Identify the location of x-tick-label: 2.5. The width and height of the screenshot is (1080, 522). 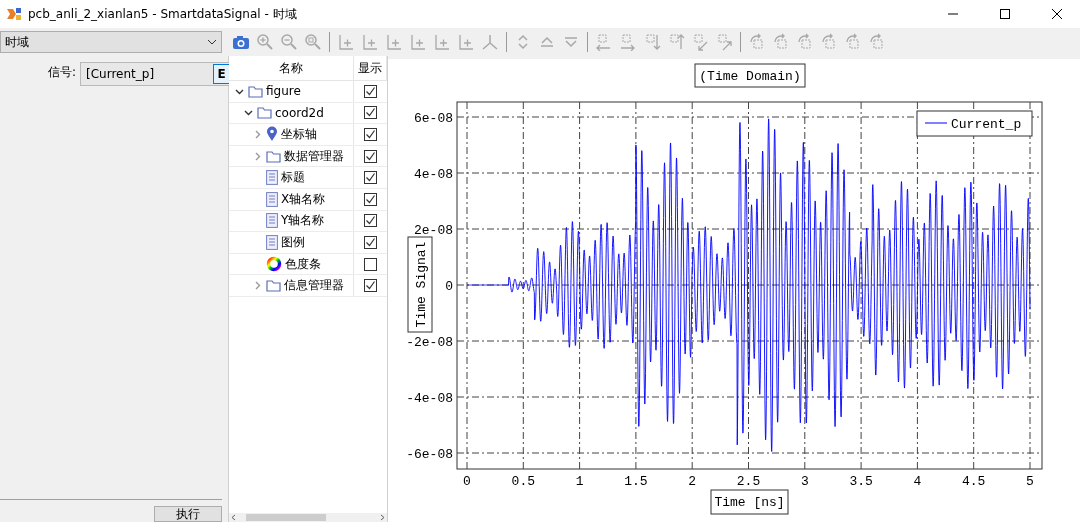
(748, 481).